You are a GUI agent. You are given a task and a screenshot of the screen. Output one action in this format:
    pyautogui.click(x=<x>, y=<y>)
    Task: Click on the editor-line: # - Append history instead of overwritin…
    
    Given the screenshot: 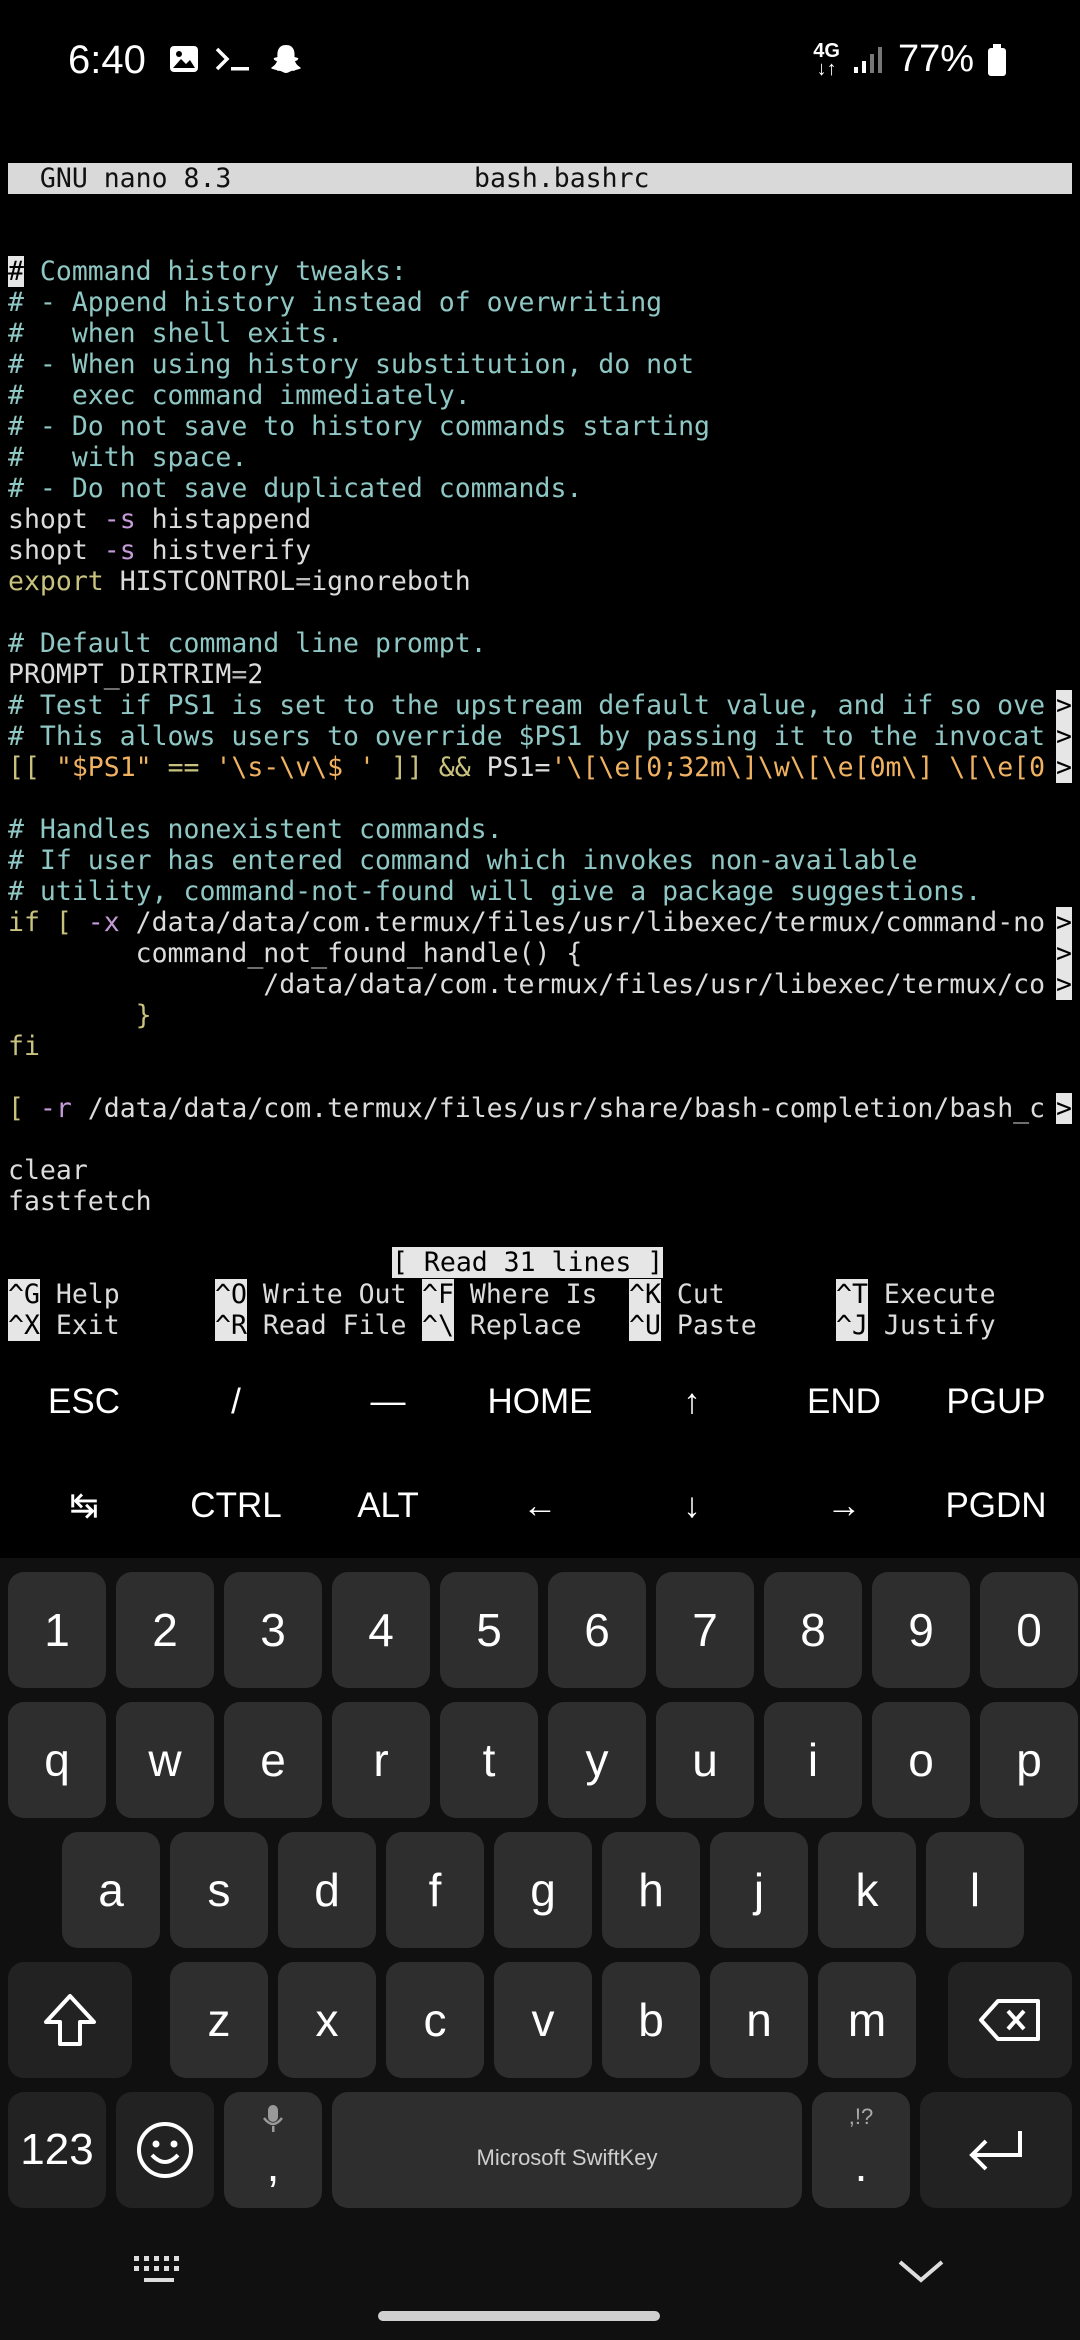 What is the action you would take?
    pyautogui.click(x=540, y=302)
    